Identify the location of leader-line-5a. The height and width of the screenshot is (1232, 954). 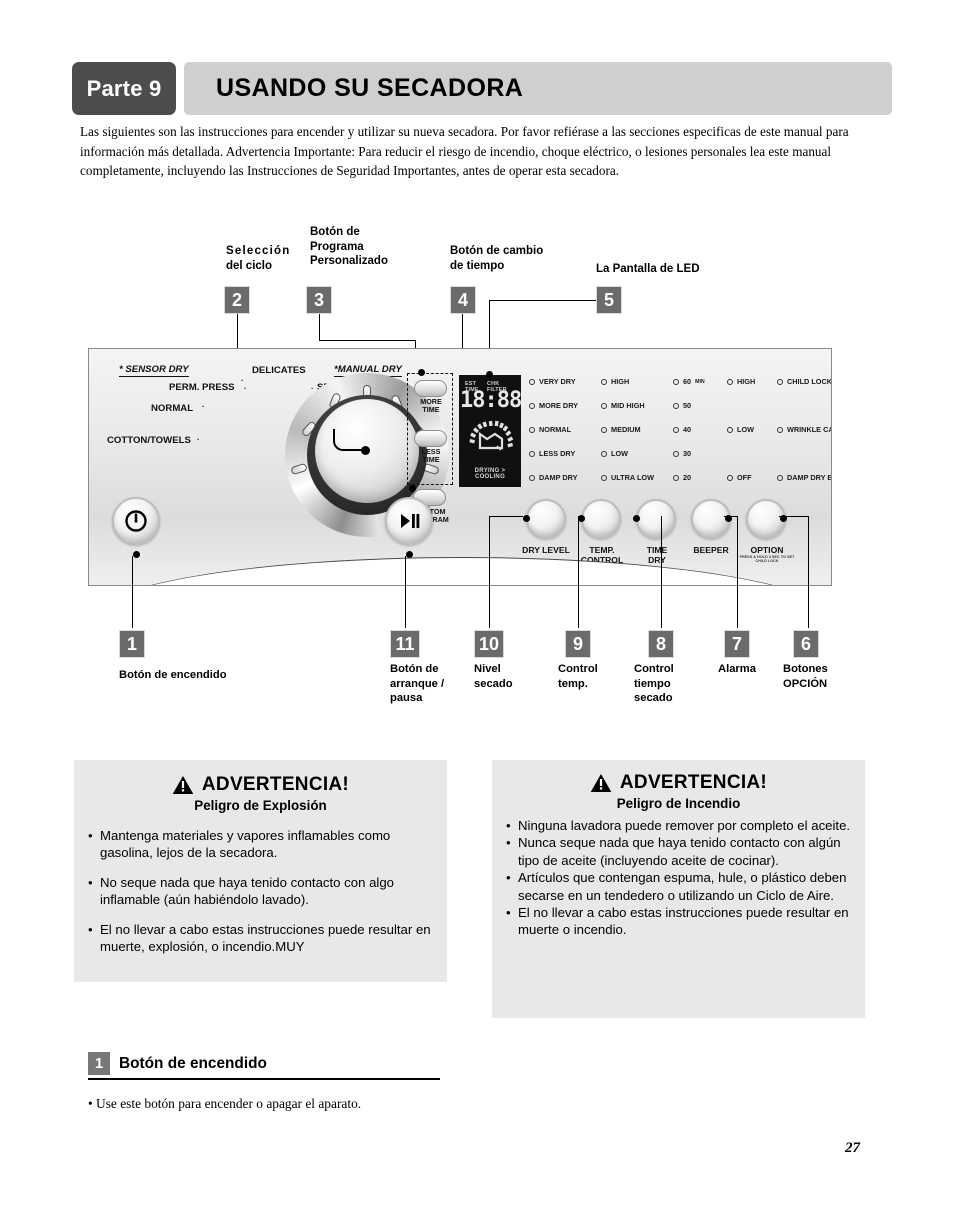
(542, 300).